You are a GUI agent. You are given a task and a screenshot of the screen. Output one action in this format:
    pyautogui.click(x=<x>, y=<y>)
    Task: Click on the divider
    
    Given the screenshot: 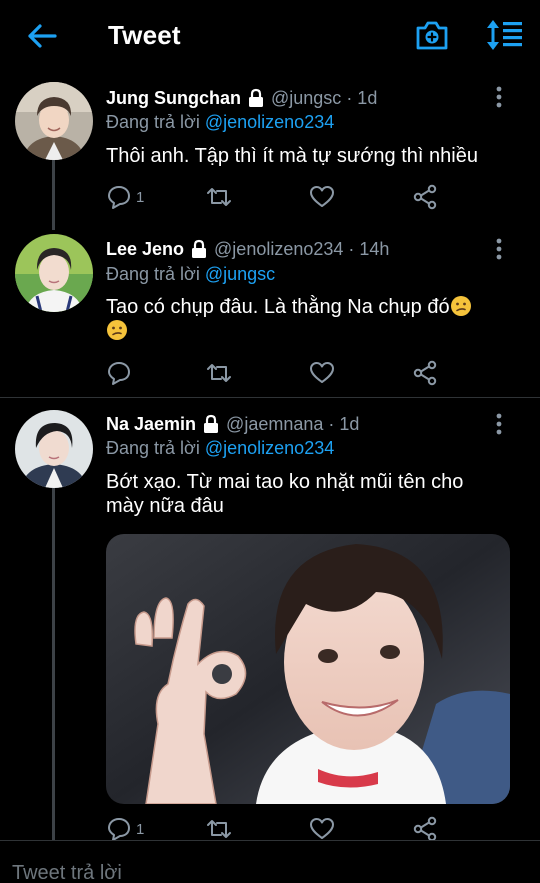 What is the action you would take?
    pyautogui.click(x=270, y=397)
    